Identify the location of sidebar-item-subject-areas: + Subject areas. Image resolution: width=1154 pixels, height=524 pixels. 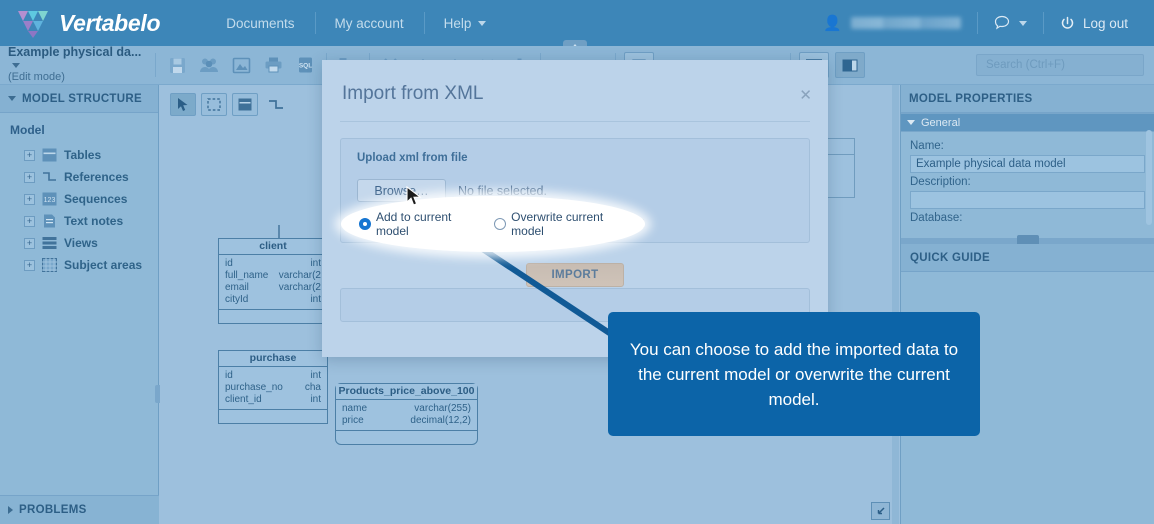
(84, 265).